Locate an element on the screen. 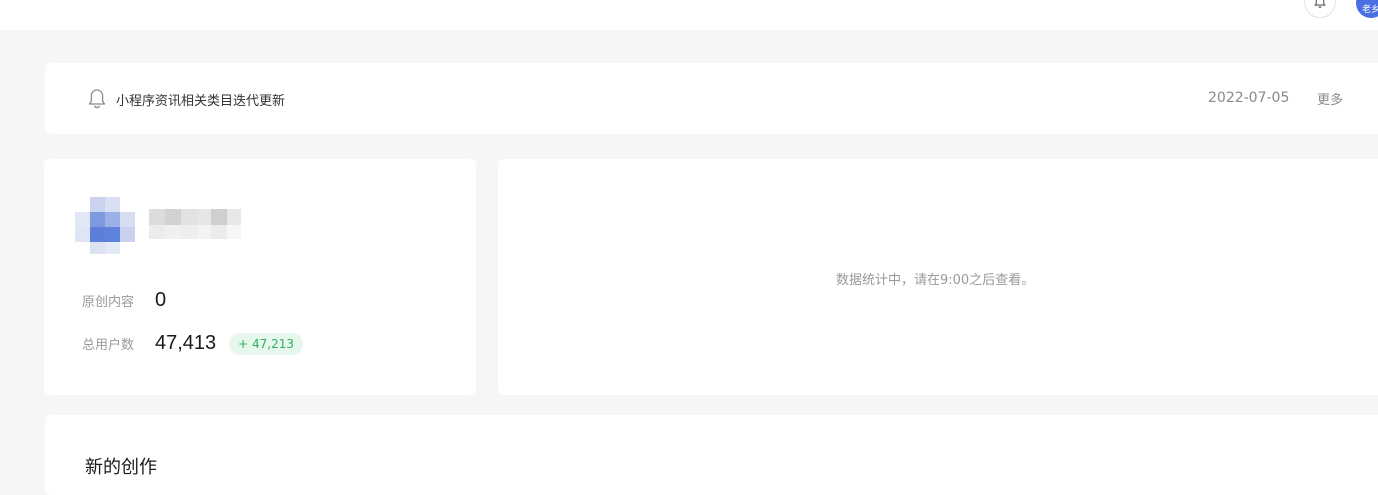 Image resolution: width=1378 pixels, height=495 pixels. account-profile-card: 原创内容 0 总用户数 47,413 + 47,213 is located at coordinates (260, 277).